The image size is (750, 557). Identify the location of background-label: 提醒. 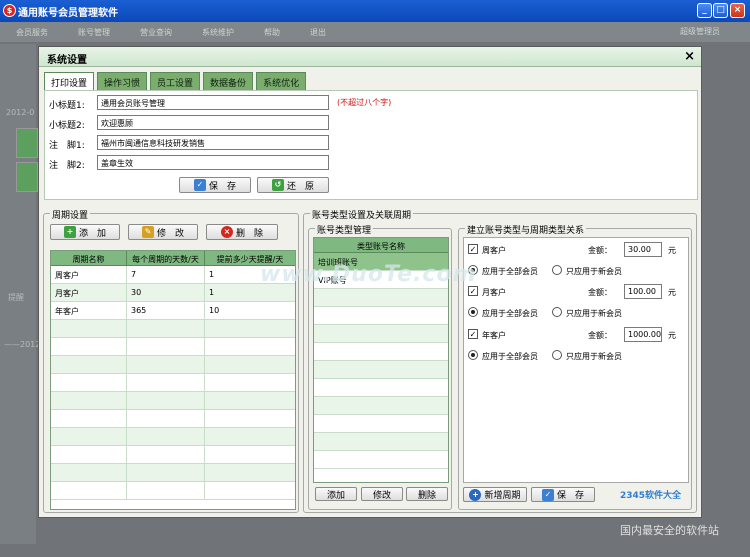
(16, 297).